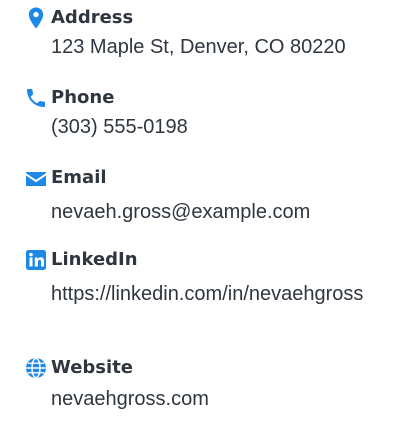 This screenshot has height=422, width=406. I want to click on phone-value: (303) 555-0198, so click(119, 127).